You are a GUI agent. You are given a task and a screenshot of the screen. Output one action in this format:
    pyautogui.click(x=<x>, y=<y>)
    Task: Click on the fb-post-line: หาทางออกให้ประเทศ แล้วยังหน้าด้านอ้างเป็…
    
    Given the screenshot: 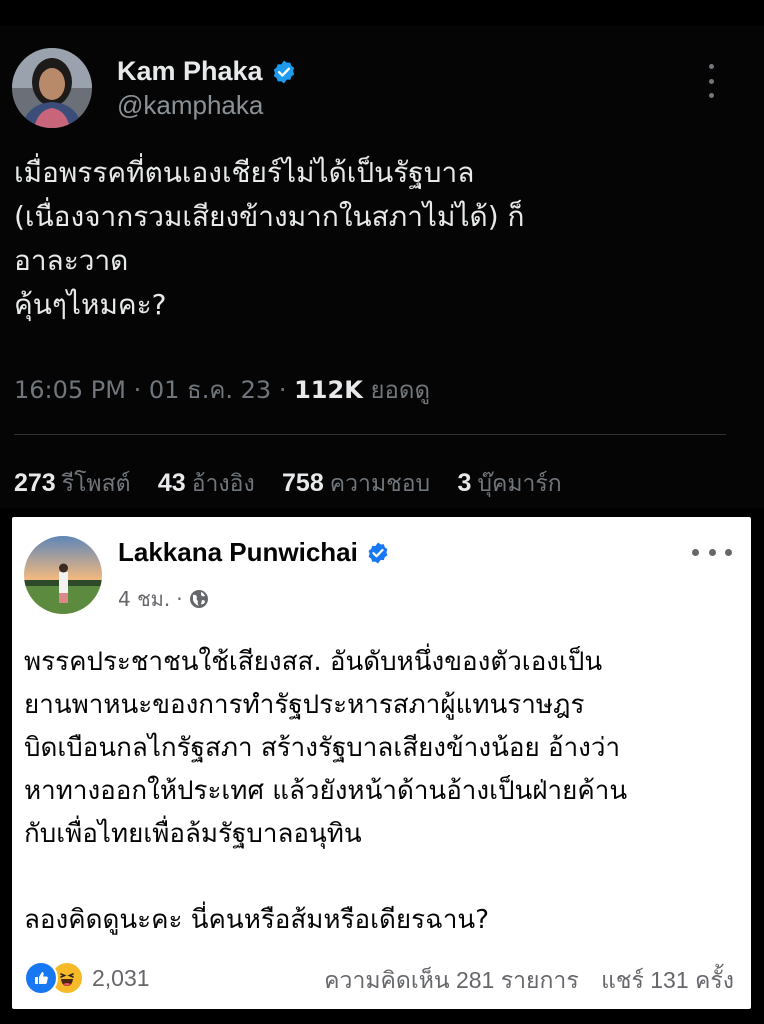 What is the action you would take?
    pyautogui.click(x=326, y=791)
    